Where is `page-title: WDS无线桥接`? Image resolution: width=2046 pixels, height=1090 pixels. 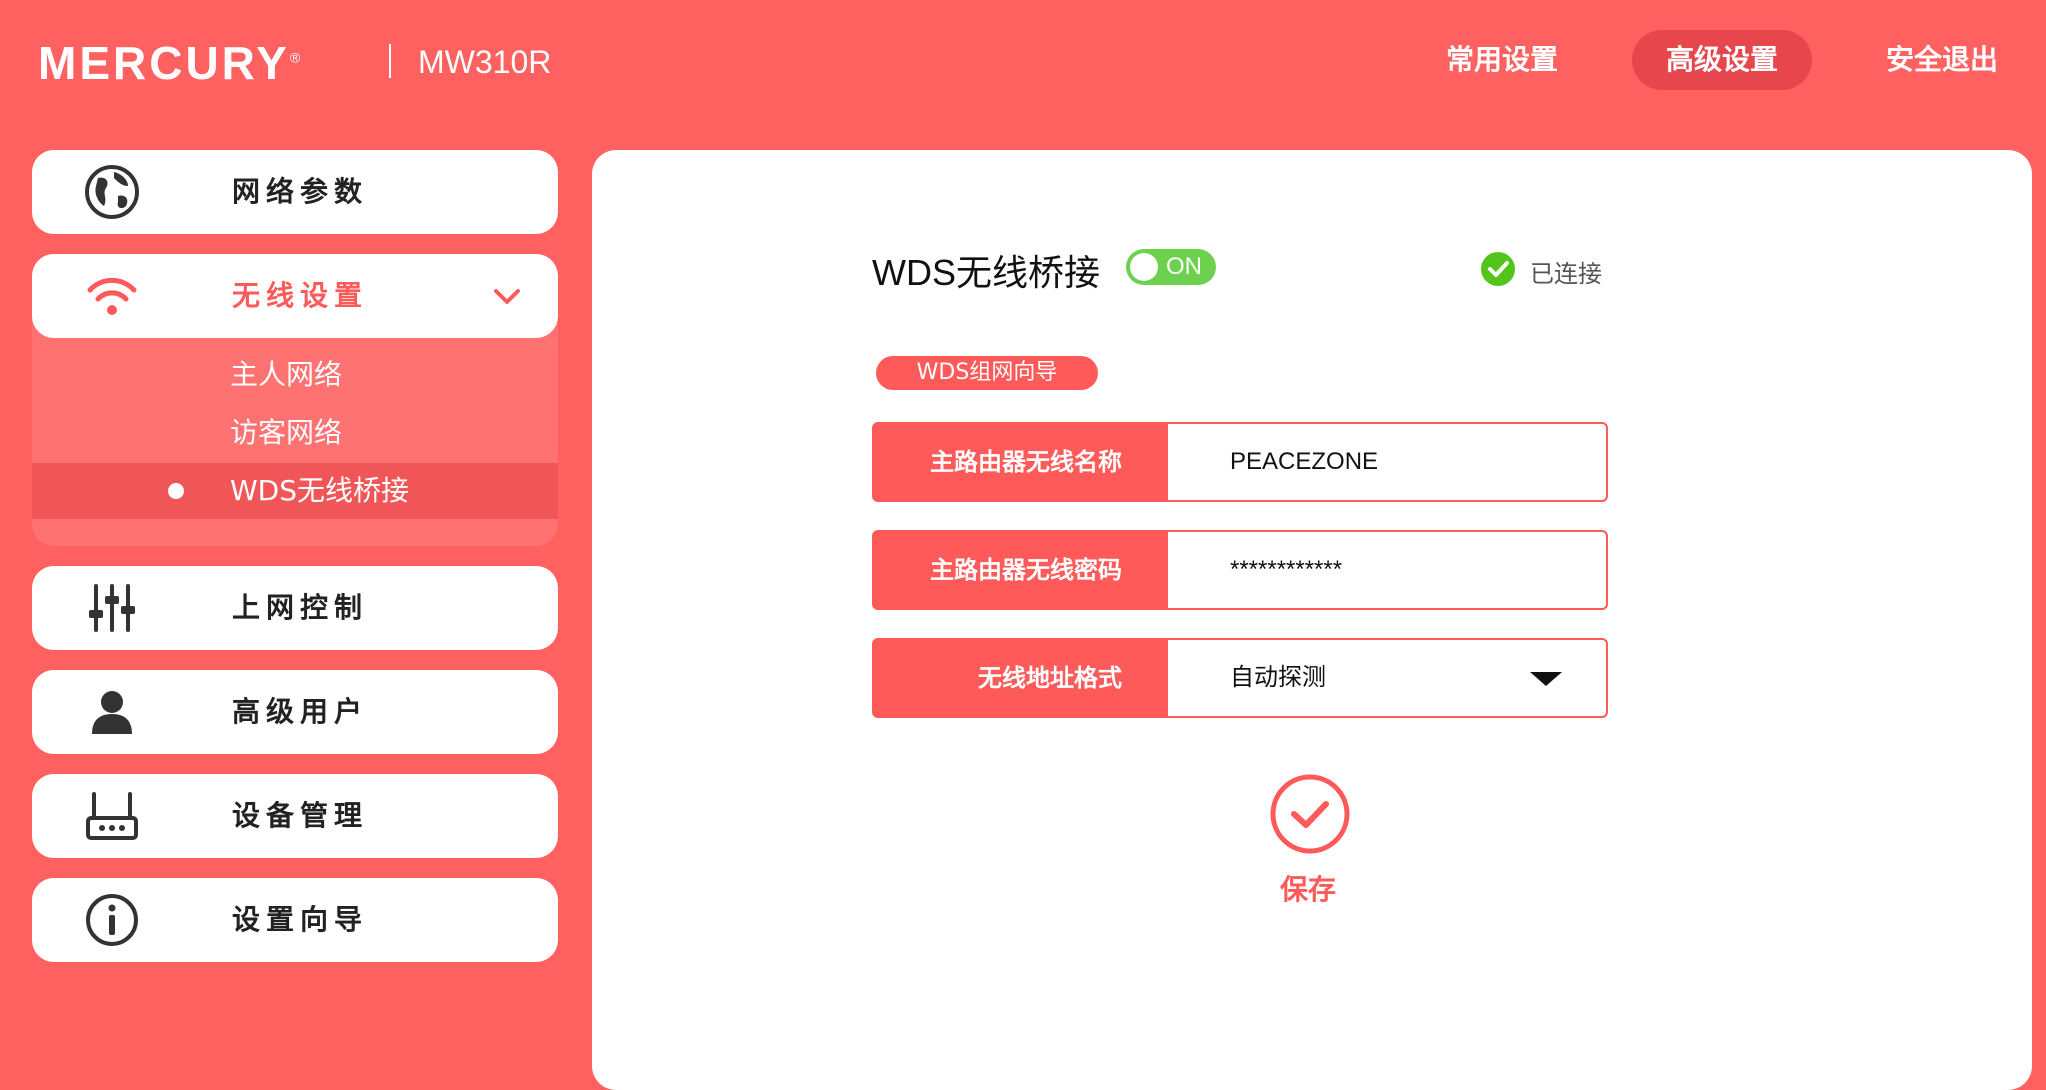 page-title: WDS无线桥接 is located at coordinates (986, 272).